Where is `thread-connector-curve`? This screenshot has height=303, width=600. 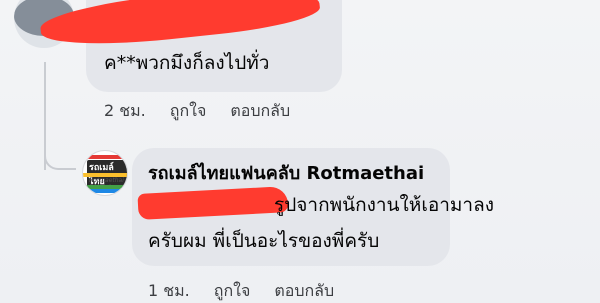 thread-connector-curve is located at coordinates (60, 159).